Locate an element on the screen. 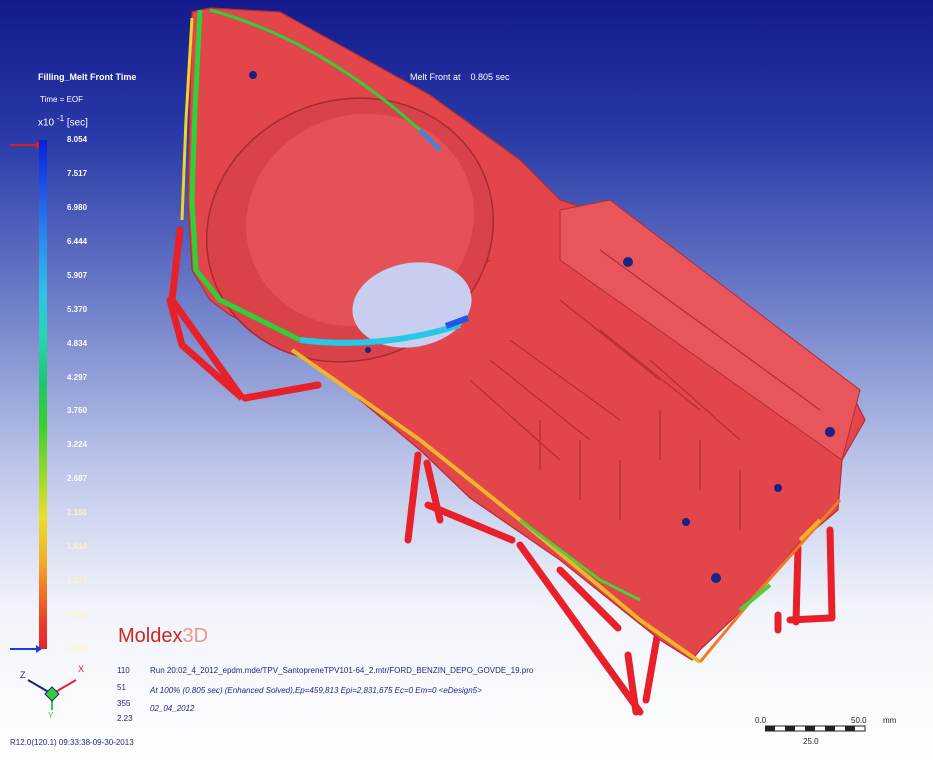  stat-value: 51 is located at coordinates (121, 687).